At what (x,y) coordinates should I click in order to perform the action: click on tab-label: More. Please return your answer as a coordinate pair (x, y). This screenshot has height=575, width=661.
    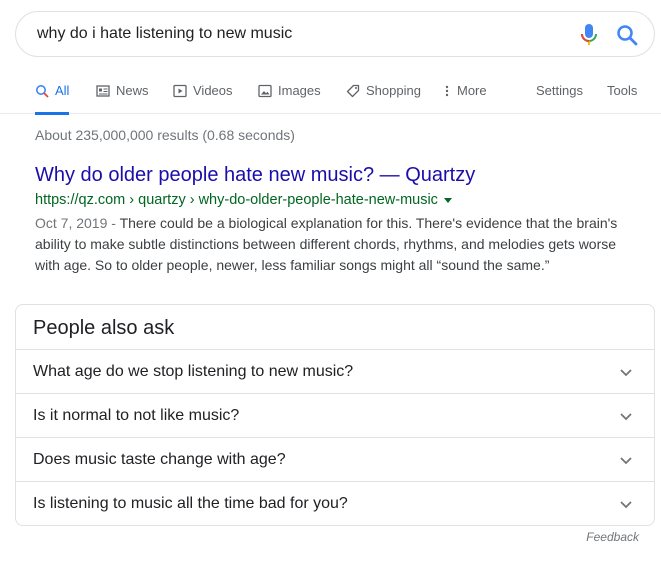
    Looking at the image, I should click on (472, 90).